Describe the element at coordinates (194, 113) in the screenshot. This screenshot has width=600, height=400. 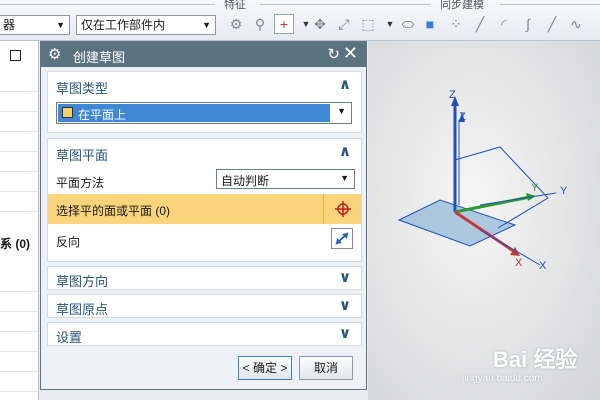
I see `selected-option: 在平面上` at that location.